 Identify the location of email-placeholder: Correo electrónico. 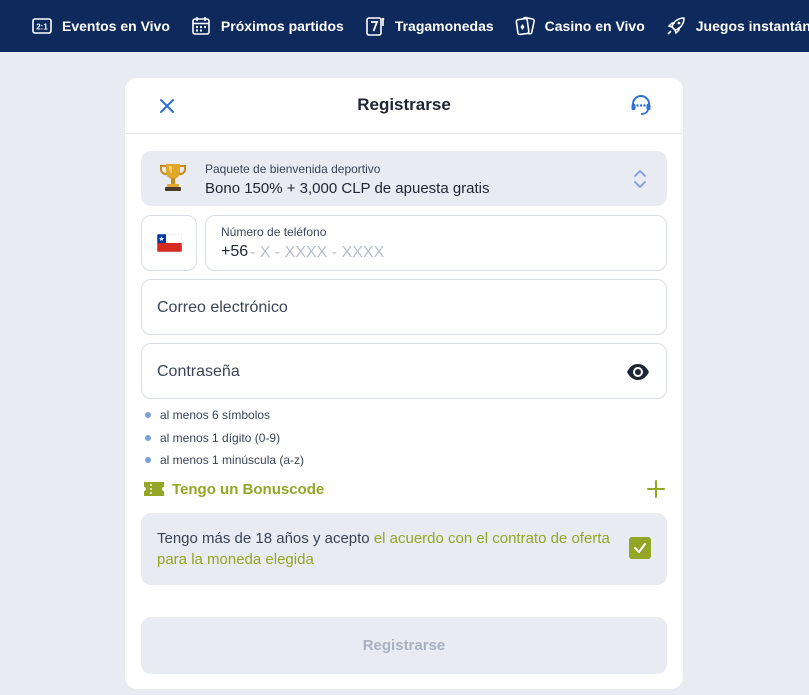
(222, 307).